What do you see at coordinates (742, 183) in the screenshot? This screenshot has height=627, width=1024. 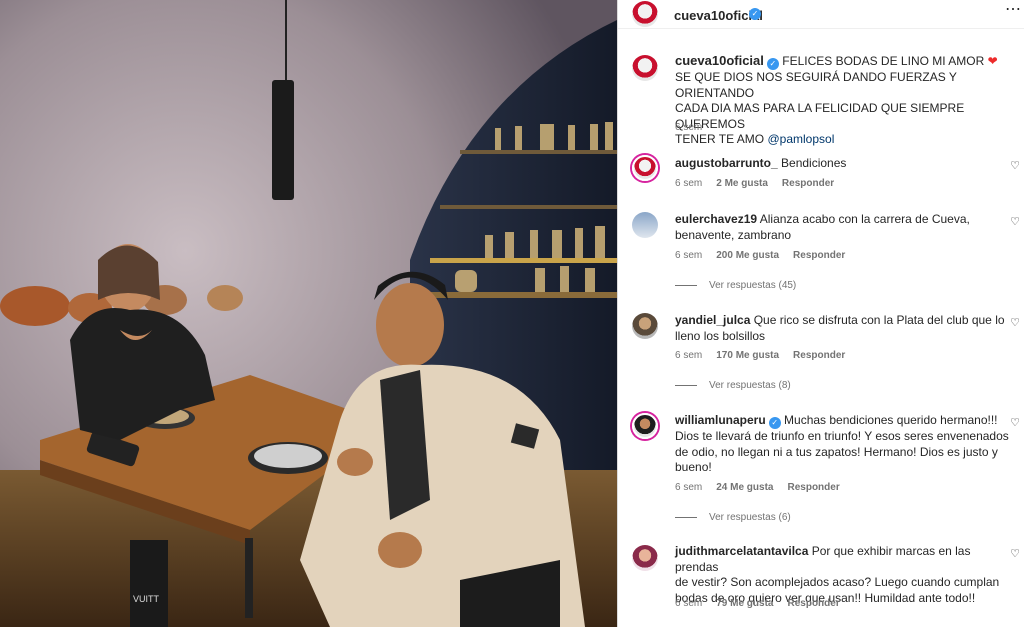 I see `comment-likes: 2 Me gusta` at bounding box center [742, 183].